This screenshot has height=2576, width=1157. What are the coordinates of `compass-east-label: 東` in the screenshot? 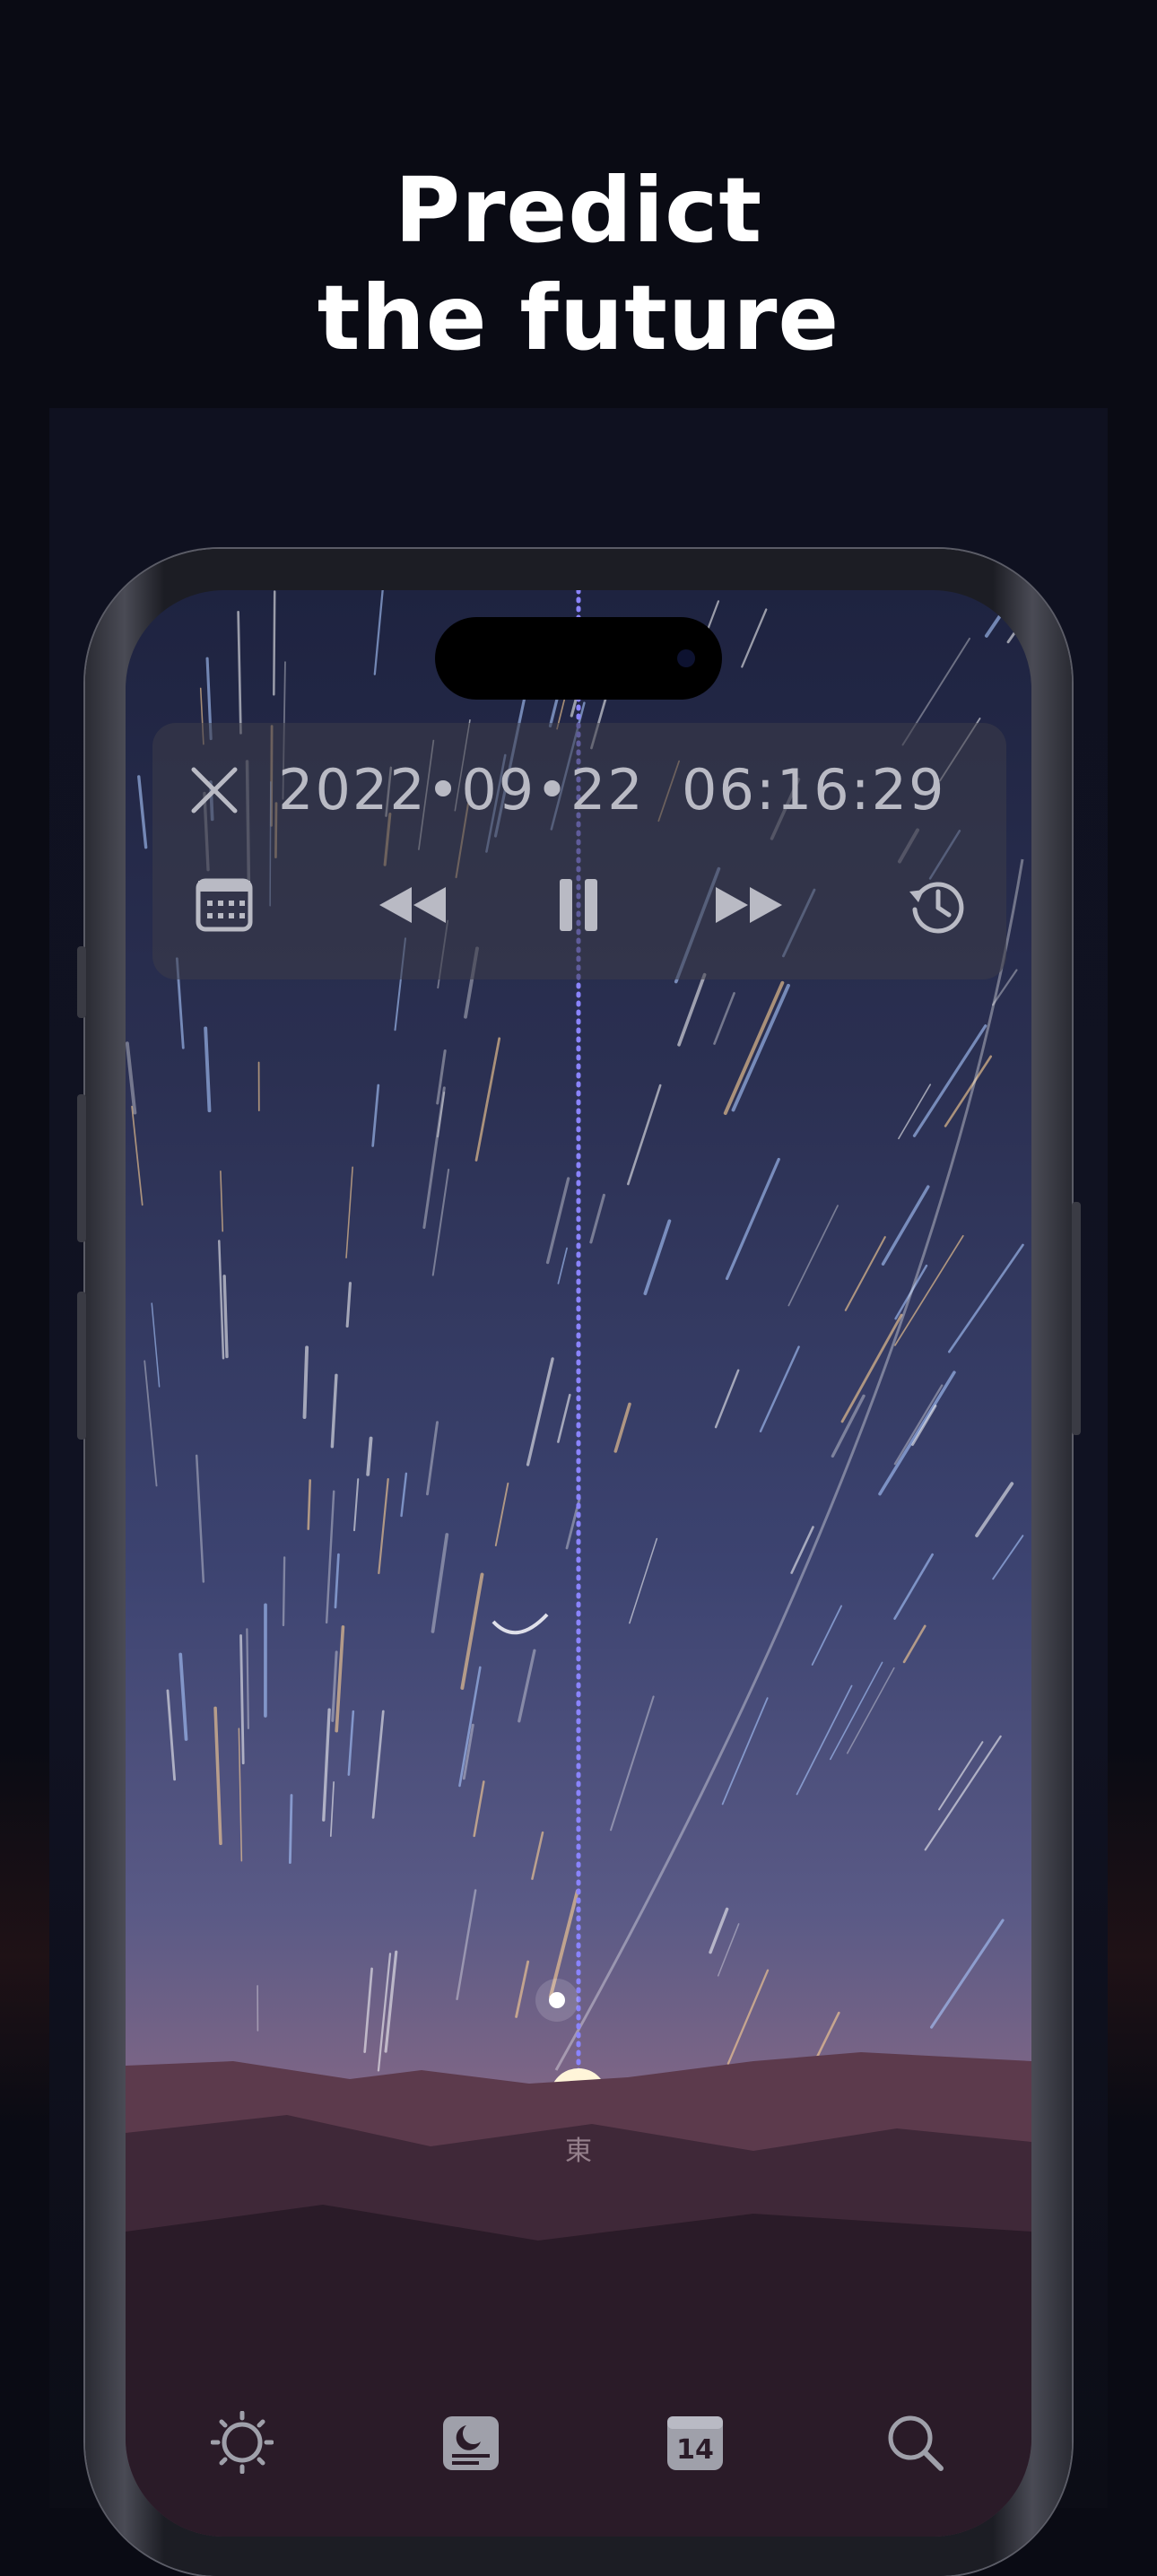 It's located at (578, 2148).